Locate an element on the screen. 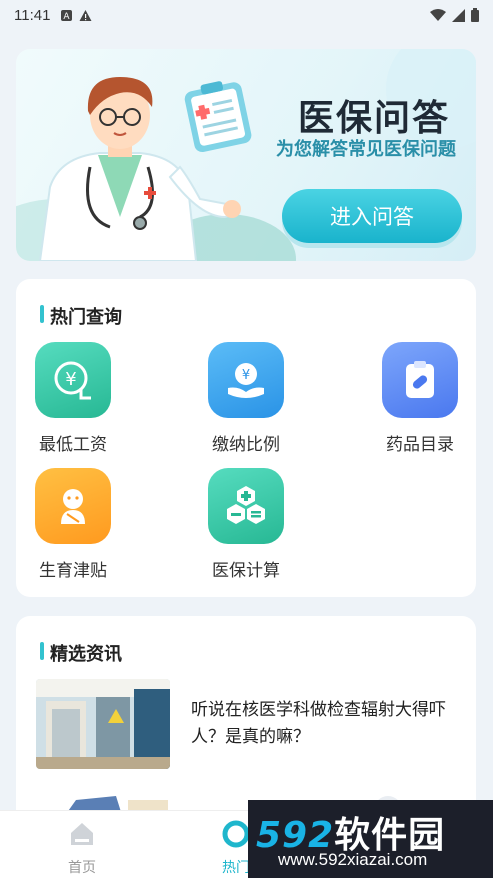  tile-min-wage: ¥ 最低工资 is located at coordinates (73, 402).